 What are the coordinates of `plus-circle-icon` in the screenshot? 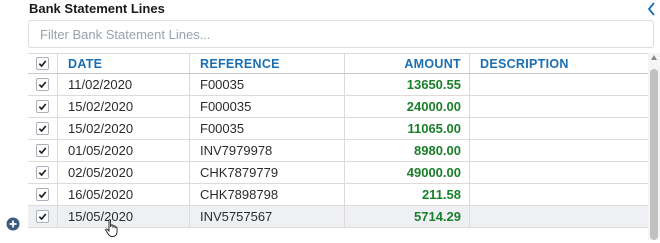 It's located at (13, 224).